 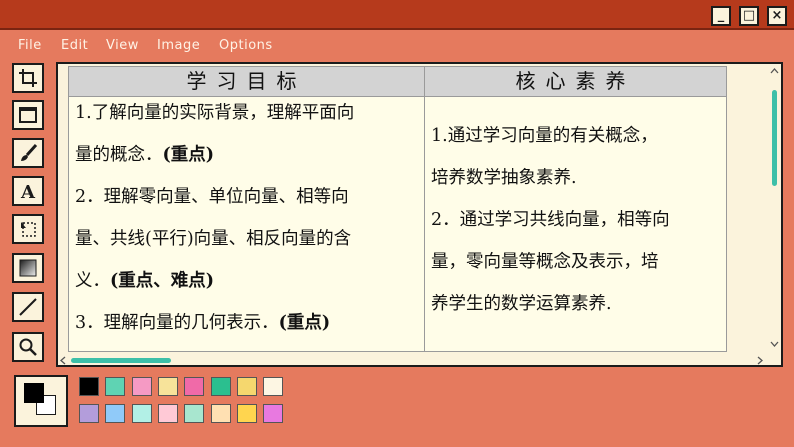 What do you see at coordinates (397, 15) in the screenshot?
I see `title-bar: _ □ ×` at bounding box center [397, 15].